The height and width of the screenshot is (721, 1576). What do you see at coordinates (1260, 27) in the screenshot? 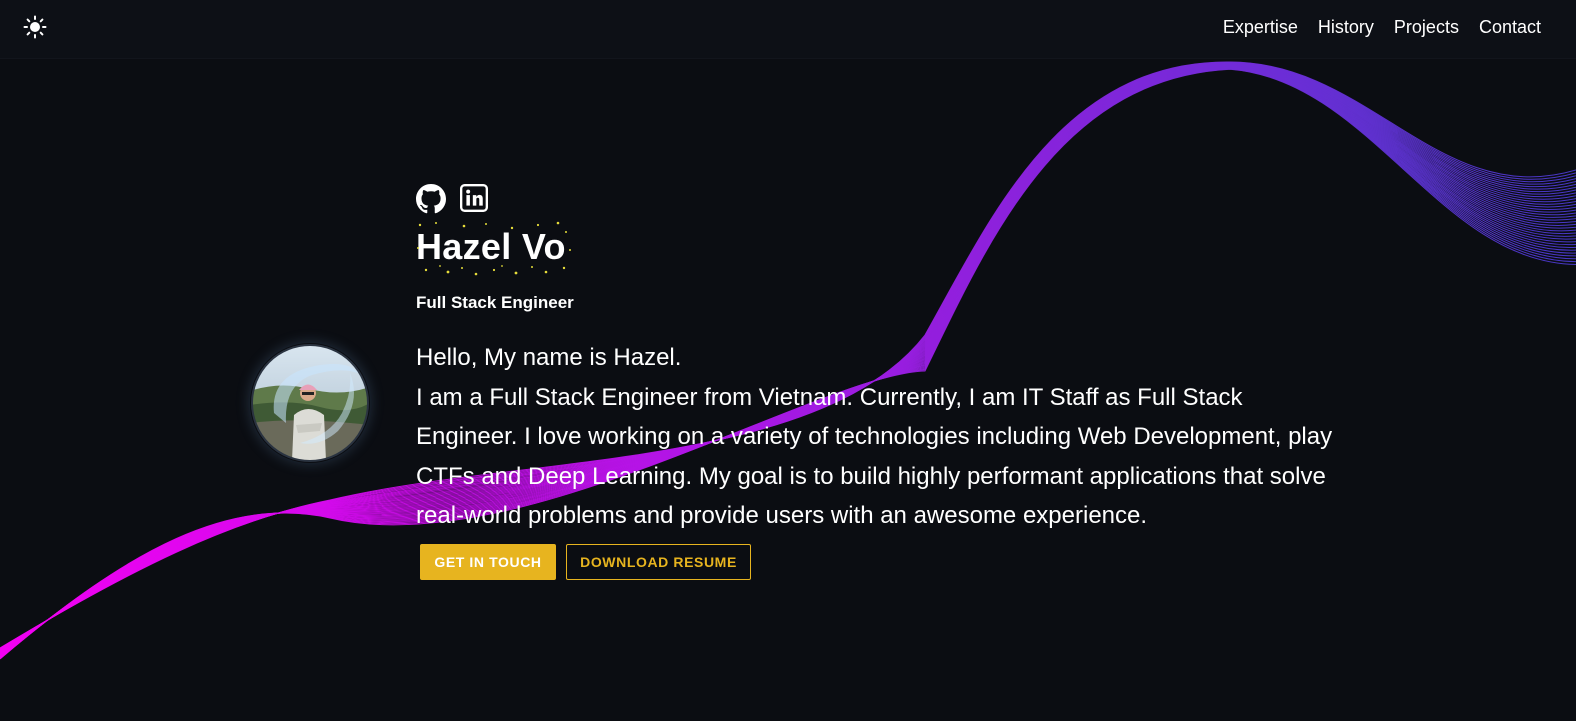
I see `nav-link-expertise: Expertise` at bounding box center [1260, 27].